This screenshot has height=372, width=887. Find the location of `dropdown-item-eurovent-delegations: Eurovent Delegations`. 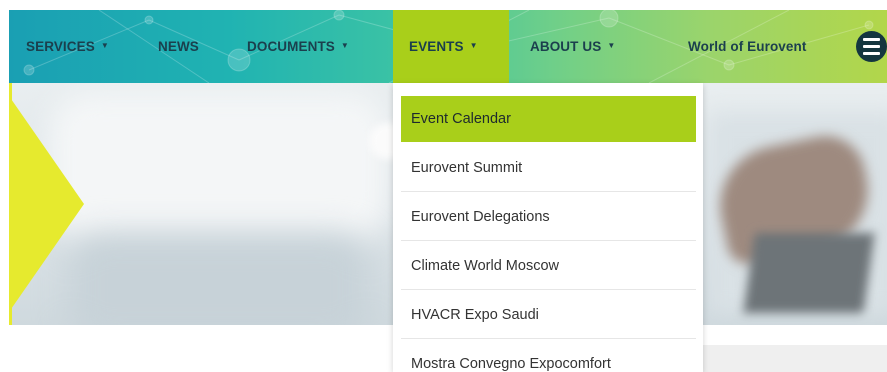

dropdown-item-eurovent-delegations: Eurovent Delegations is located at coordinates (548, 217).